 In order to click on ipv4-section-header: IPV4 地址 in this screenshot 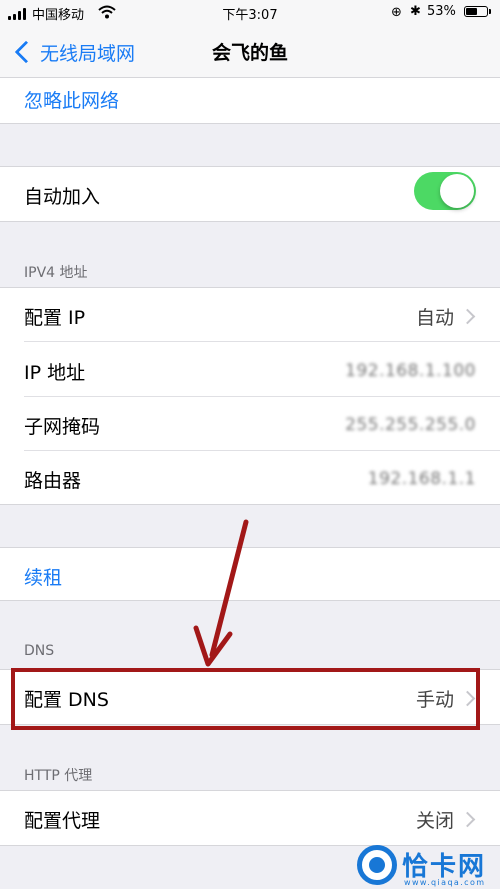, I will do `click(56, 273)`.